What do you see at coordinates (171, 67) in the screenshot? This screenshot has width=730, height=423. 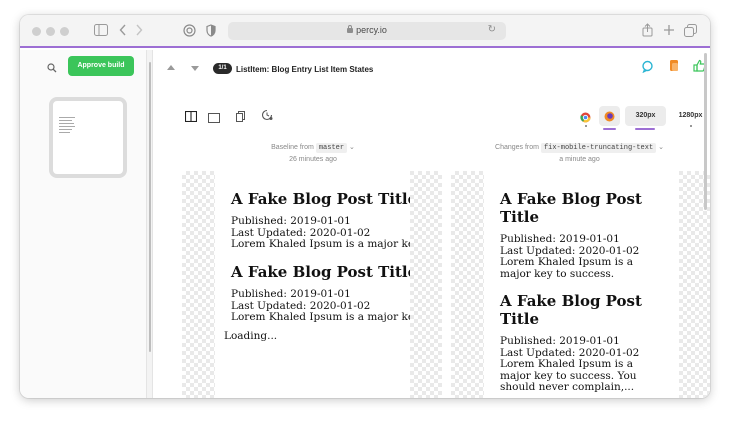 I see `previous-snapshot-icon` at bounding box center [171, 67].